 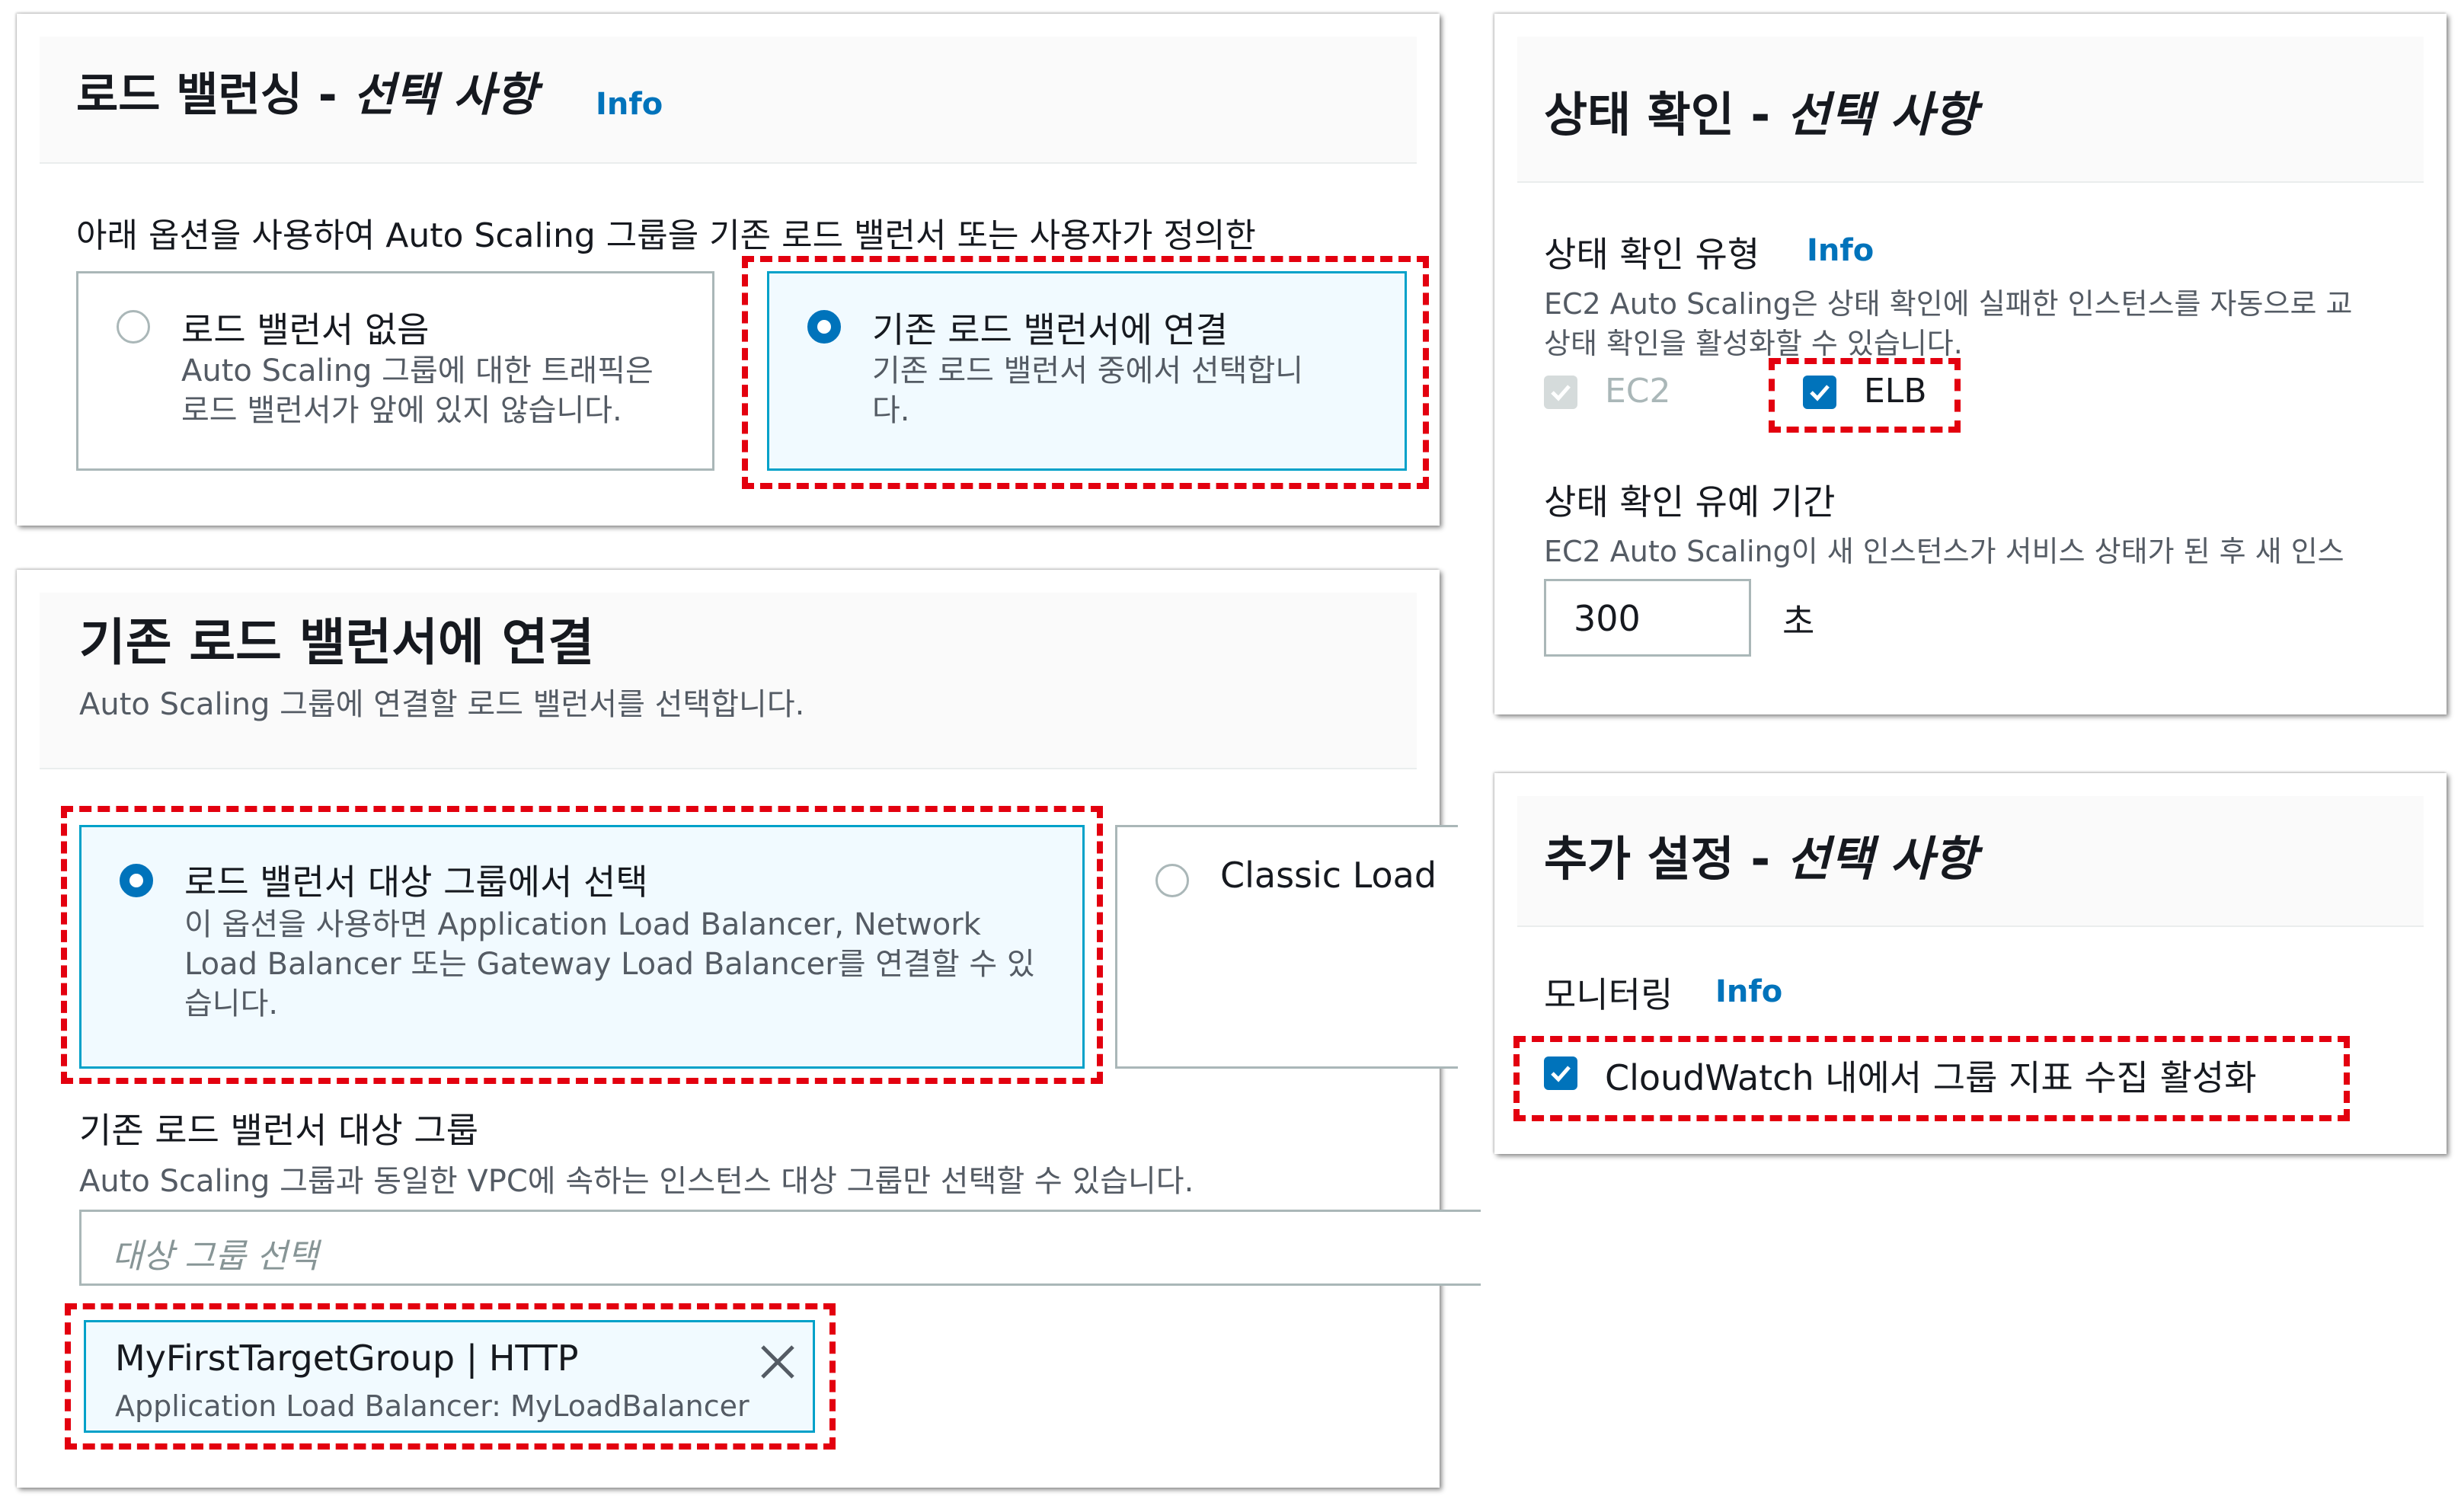 What do you see at coordinates (1819, 393) in the screenshot?
I see `elb-checkbox` at bounding box center [1819, 393].